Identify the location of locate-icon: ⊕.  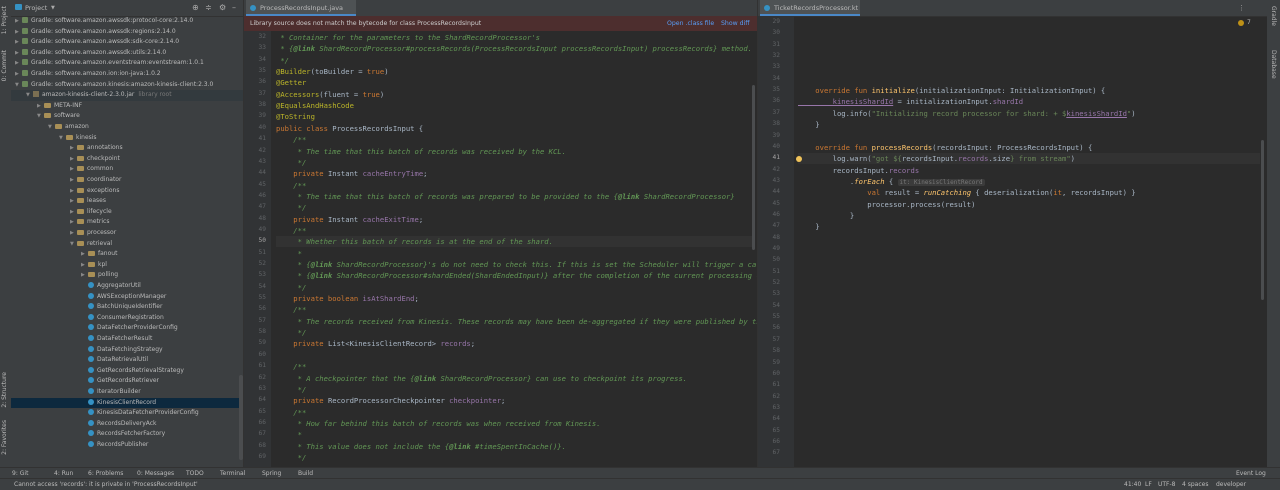
(195, 7).